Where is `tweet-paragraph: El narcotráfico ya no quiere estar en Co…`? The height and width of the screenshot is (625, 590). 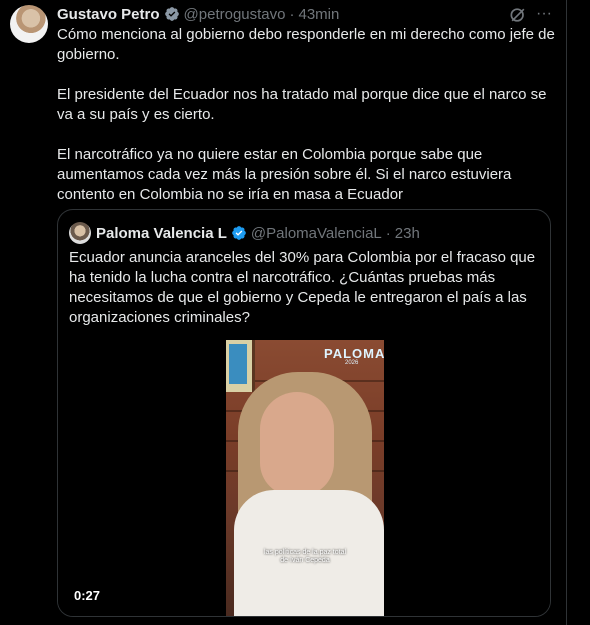
tweet-paragraph: El narcotráfico ya no quiere estar en Co… is located at coordinates (284, 174).